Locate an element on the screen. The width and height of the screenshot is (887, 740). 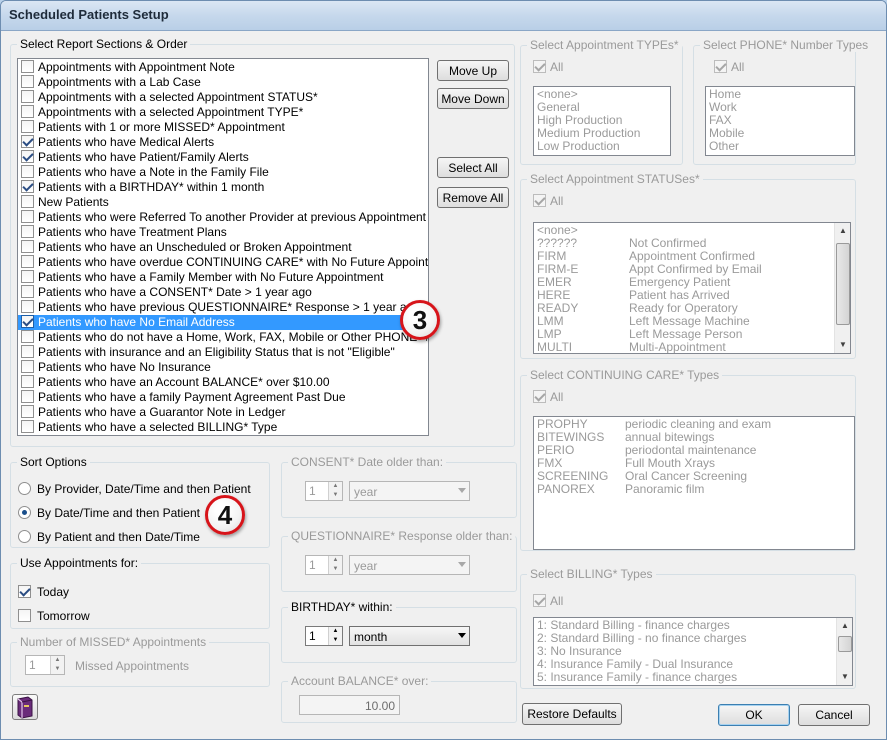
continuing-care-all-checkbox: All is located at coordinates (548, 397).